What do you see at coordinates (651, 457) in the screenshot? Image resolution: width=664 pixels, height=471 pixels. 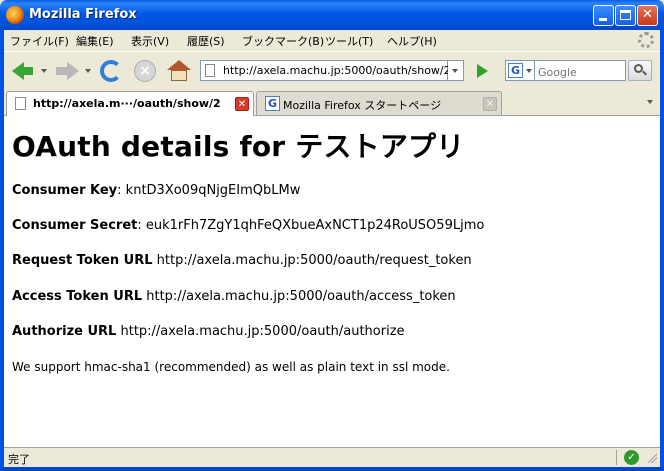 I see `resize-grip-icon` at bounding box center [651, 457].